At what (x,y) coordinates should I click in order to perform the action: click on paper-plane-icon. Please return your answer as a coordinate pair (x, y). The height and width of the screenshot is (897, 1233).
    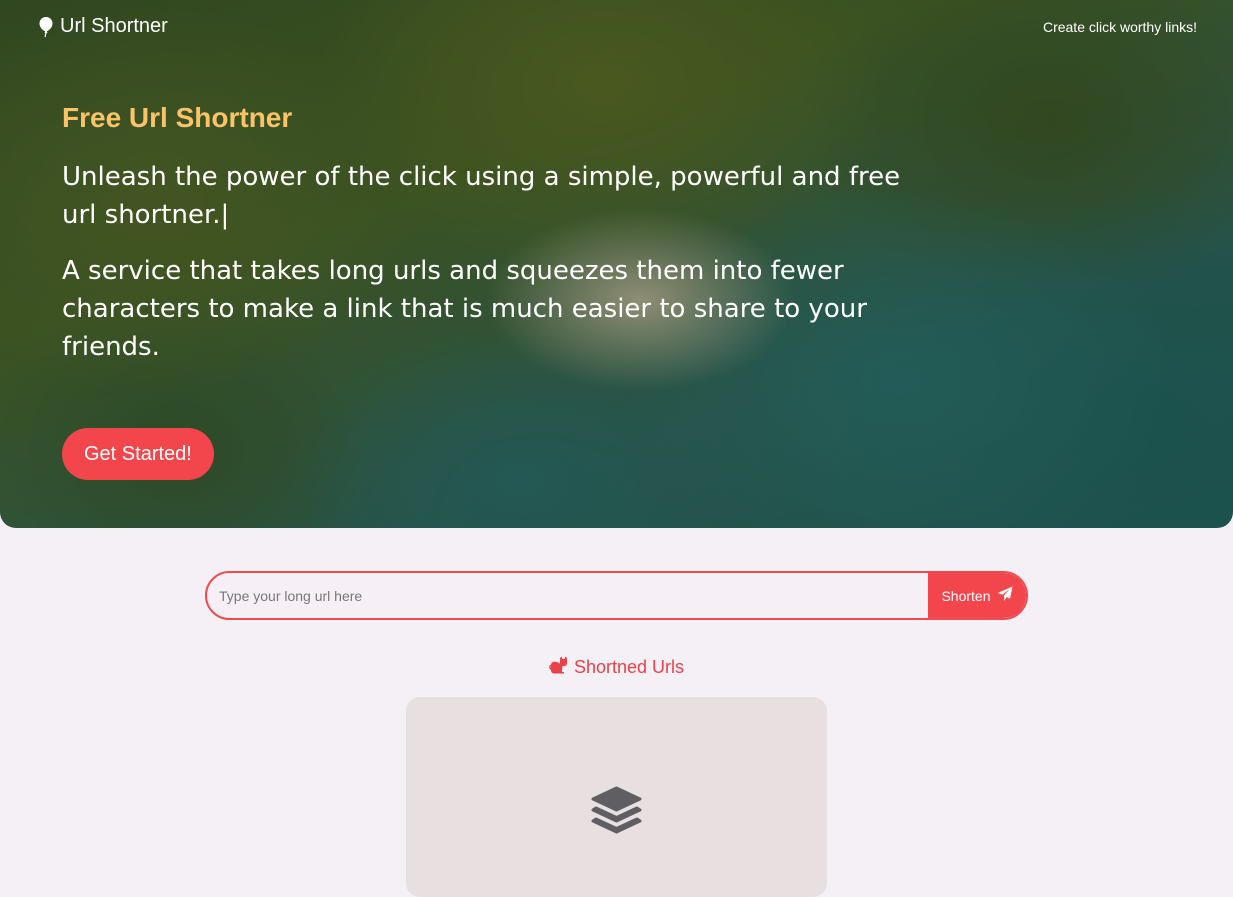
    Looking at the image, I should click on (1005, 595).